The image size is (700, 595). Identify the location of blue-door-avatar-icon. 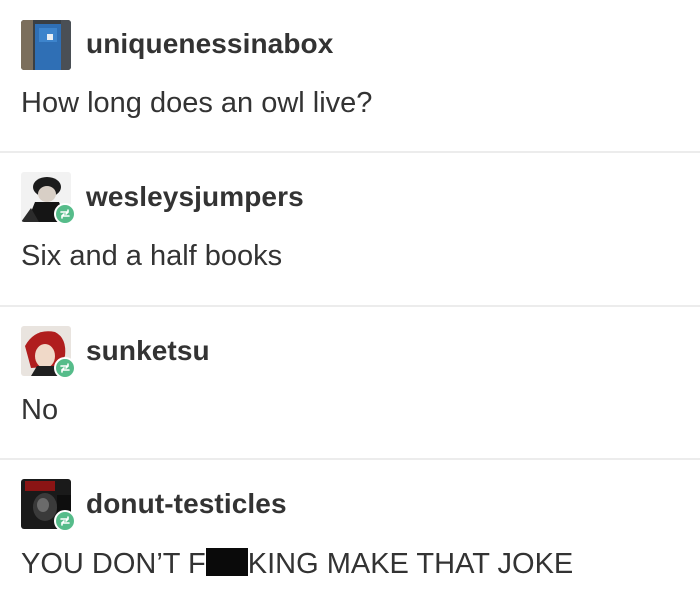
(46, 45).